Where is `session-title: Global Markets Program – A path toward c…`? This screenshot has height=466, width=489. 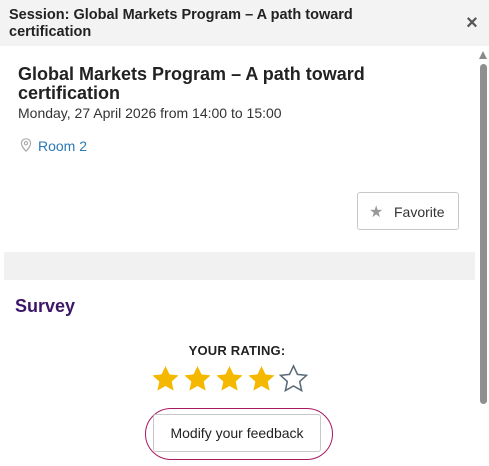
session-title: Global Markets Program – A path toward c… is located at coordinates (191, 83).